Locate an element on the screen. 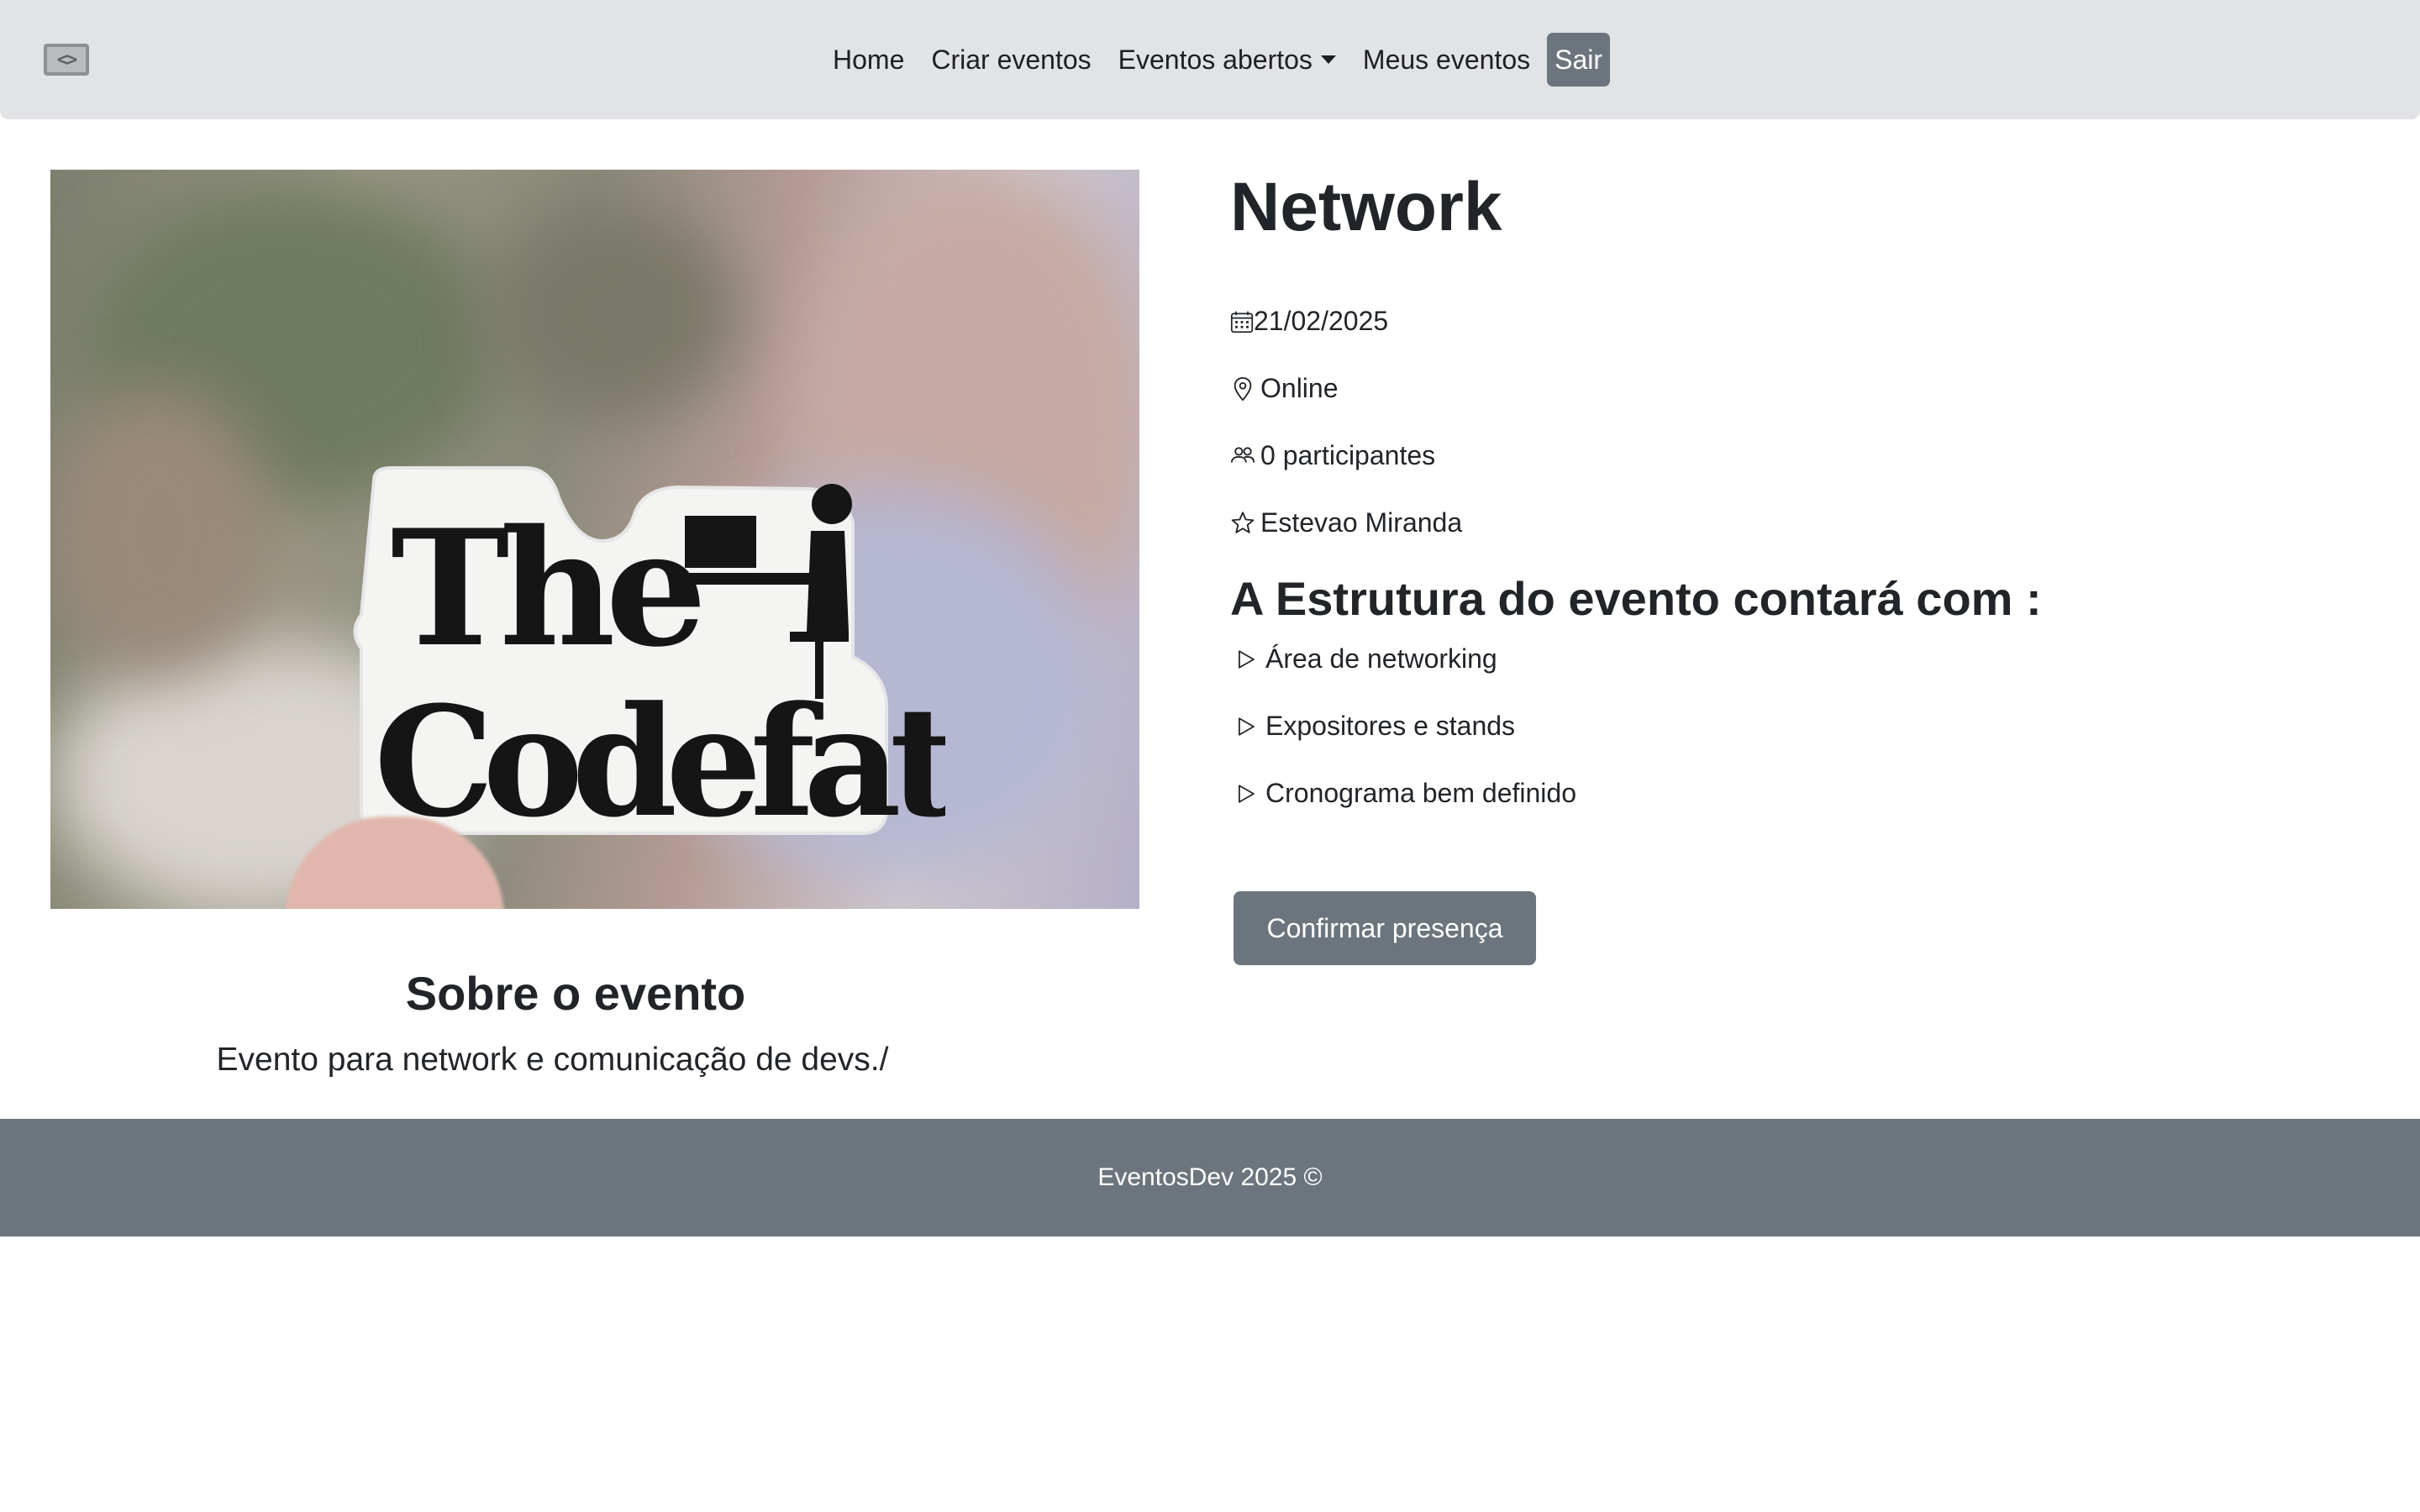 The width and height of the screenshot is (2420, 1512). footer: EventosDev 2025 © is located at coordinates (1210, 1177).